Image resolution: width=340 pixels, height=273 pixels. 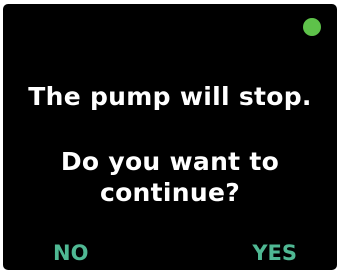 What do you see at coordinates (312, 27) in the screenshot?
I see `status-dot-icon` at bounding box center [312, 27].